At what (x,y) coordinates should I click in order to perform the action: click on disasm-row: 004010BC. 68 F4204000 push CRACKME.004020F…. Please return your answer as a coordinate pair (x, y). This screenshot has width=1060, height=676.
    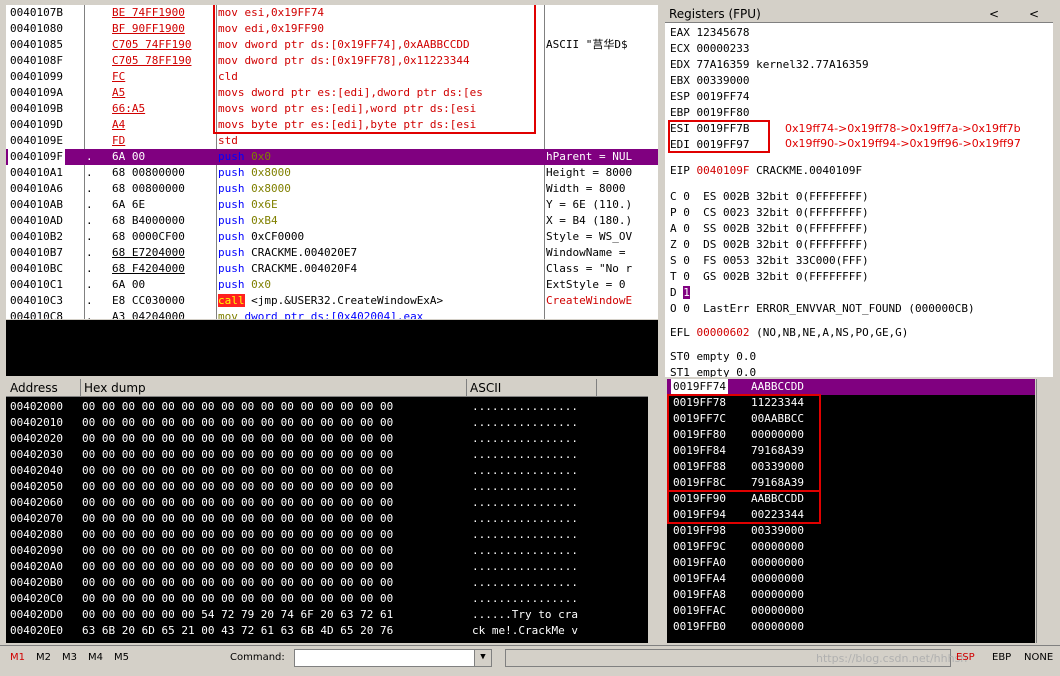
    Looking at the image, I should click on (332, 269).